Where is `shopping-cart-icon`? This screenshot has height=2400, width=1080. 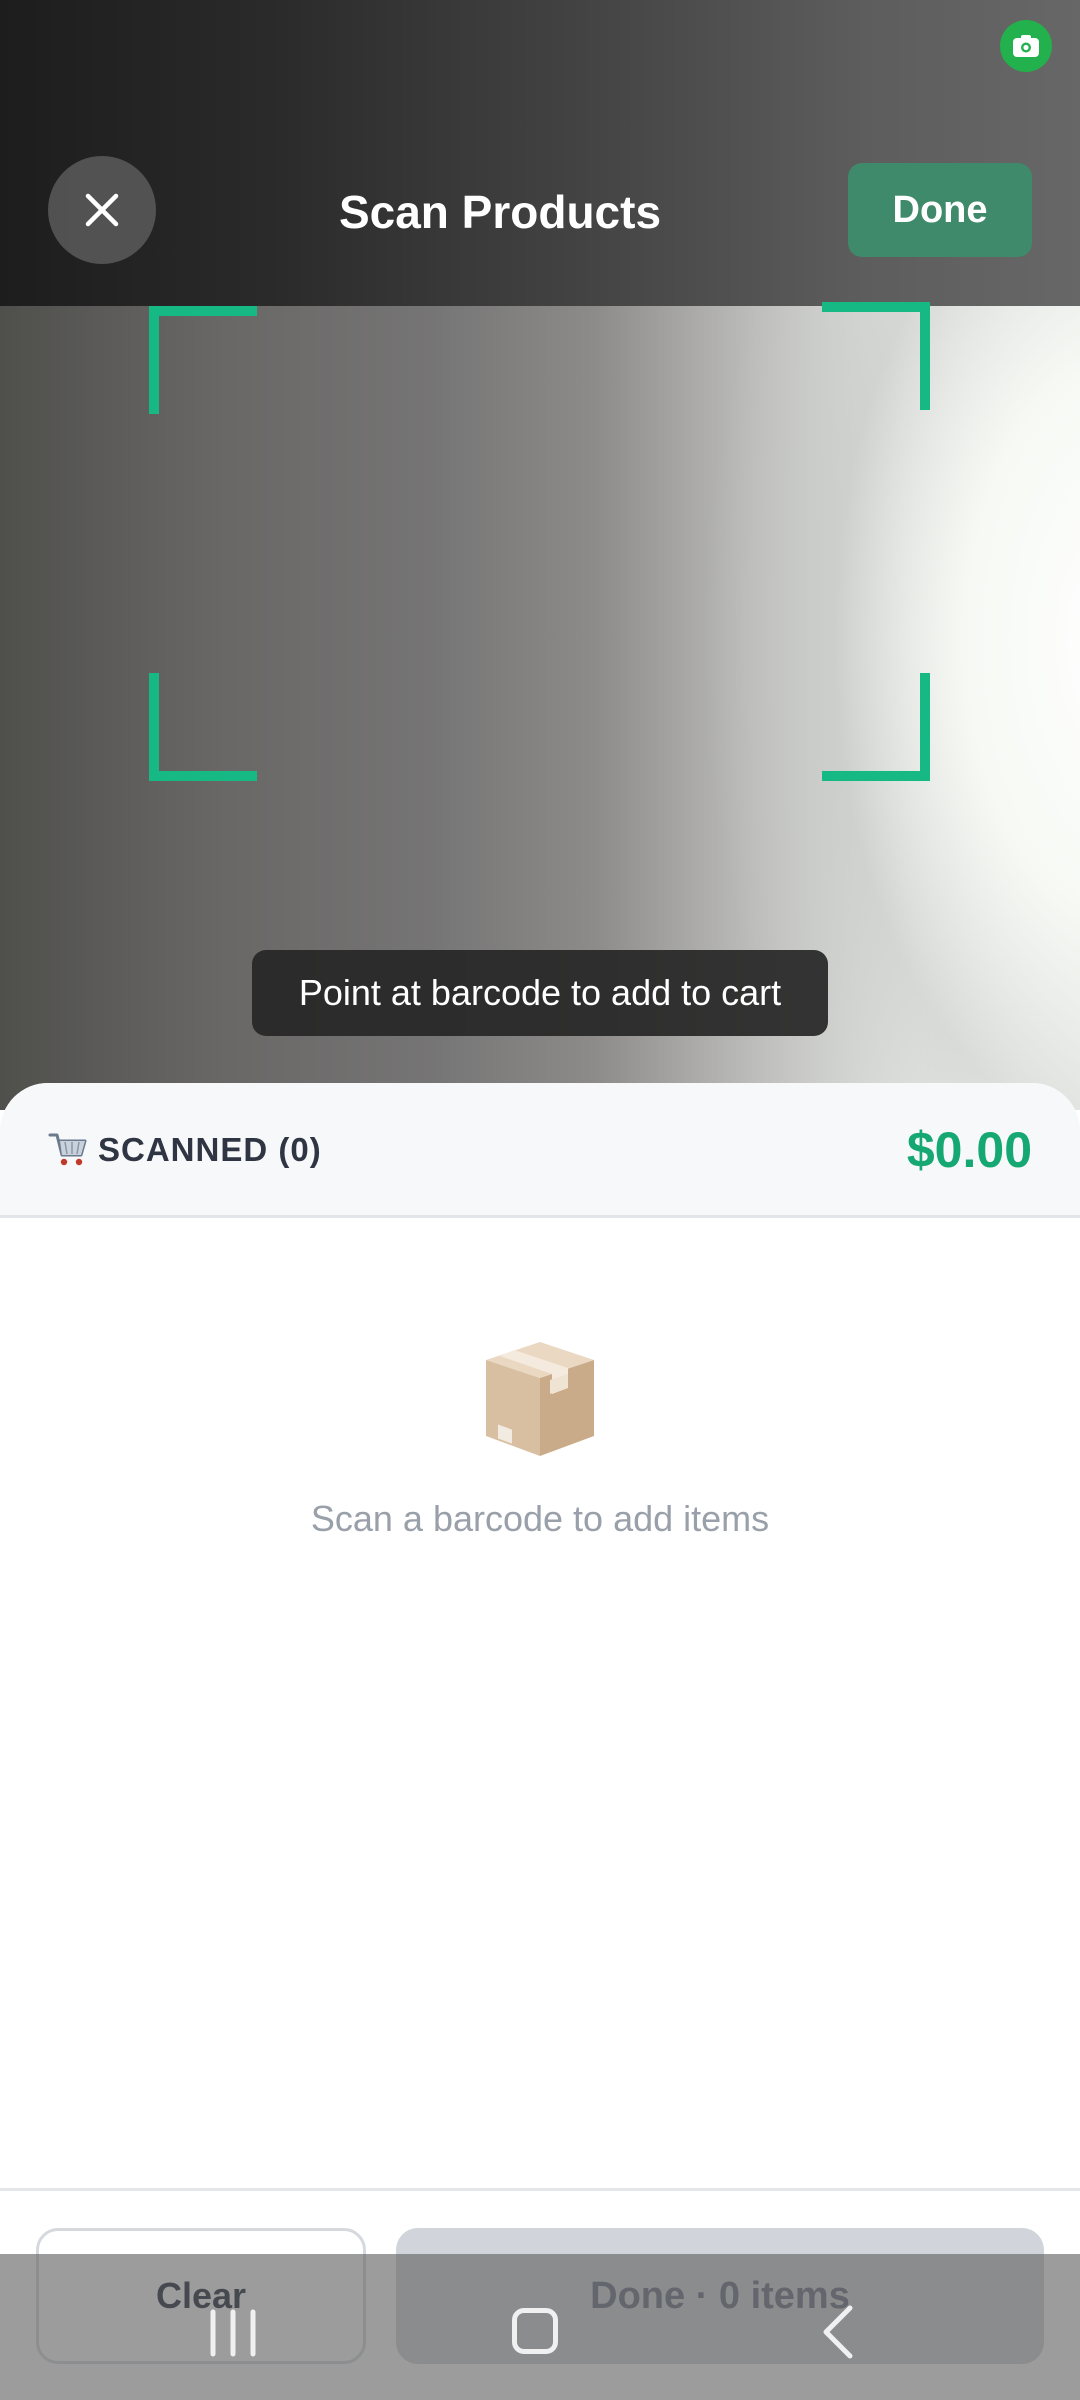 shopping-cart-icon is located at coordinates (67, 1149).